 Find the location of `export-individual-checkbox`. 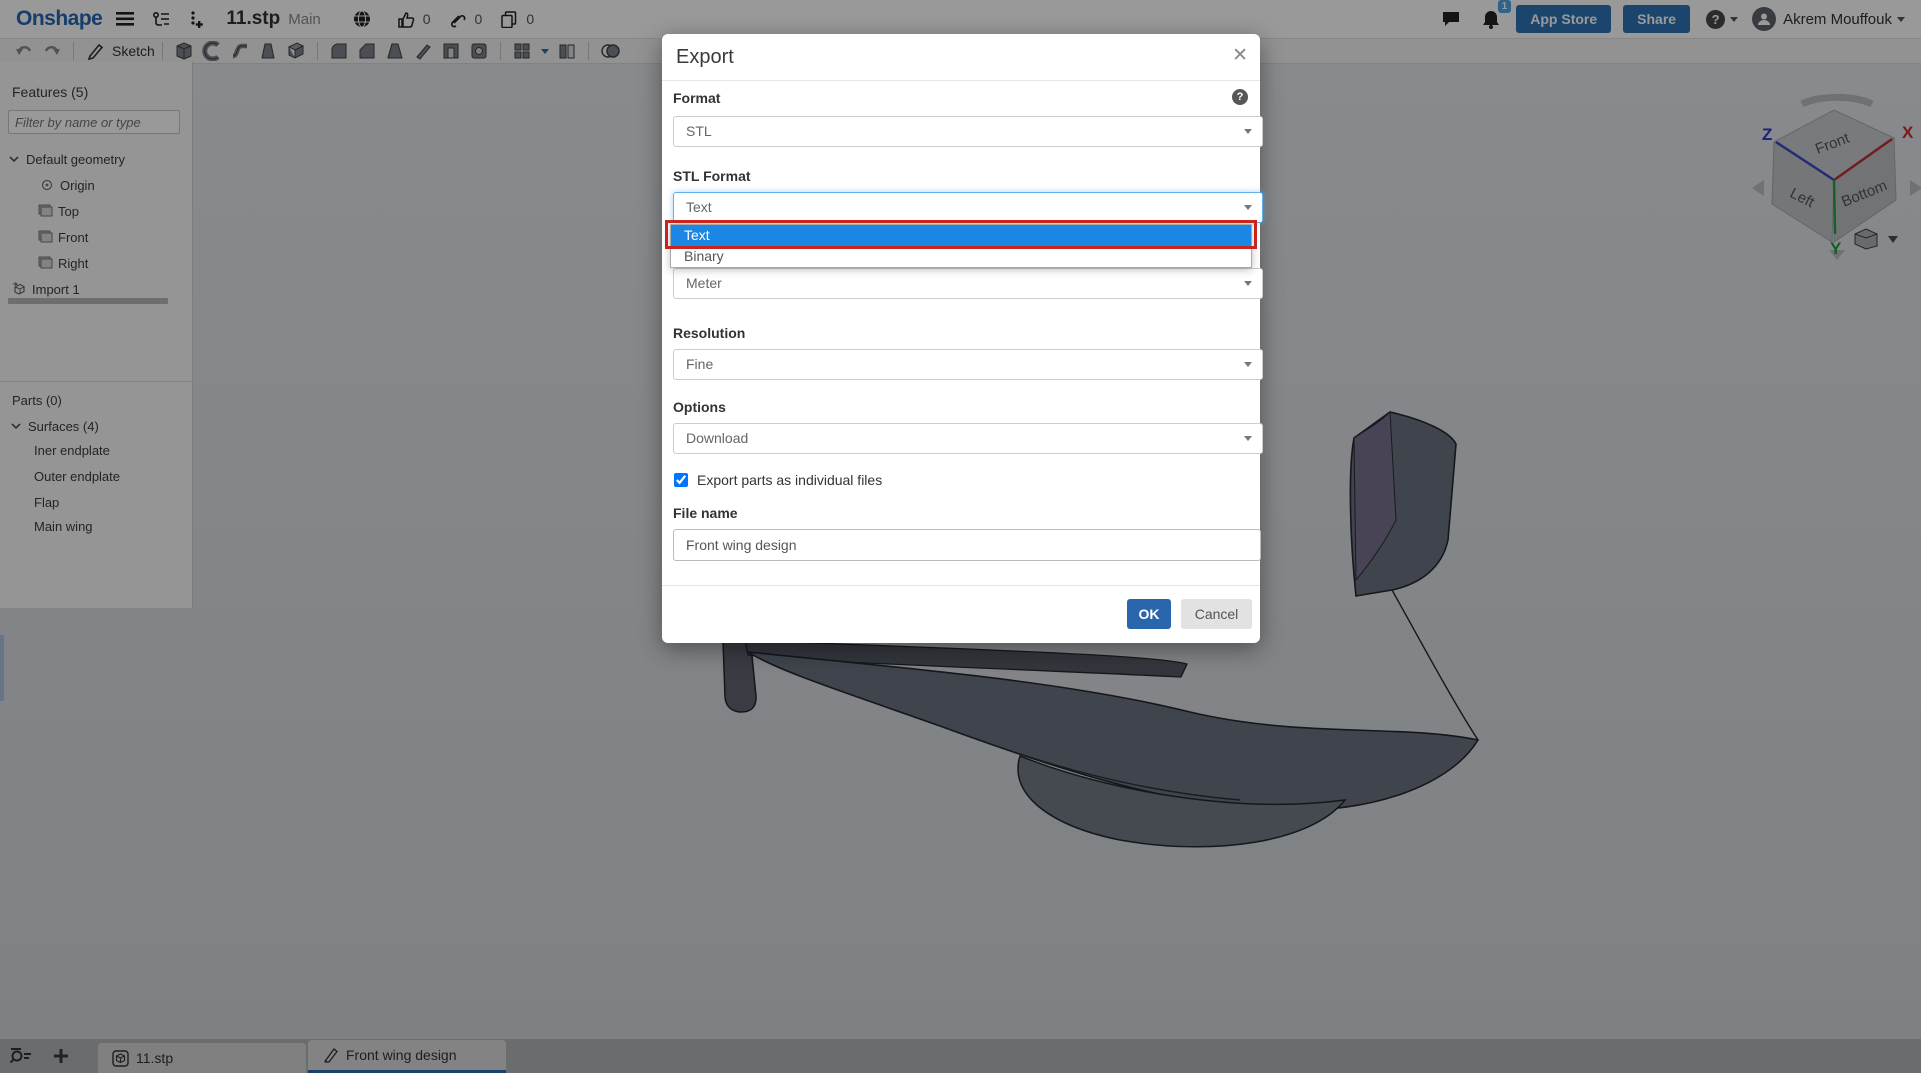

export-individual-checkbox is located at coordinates (681, 480).